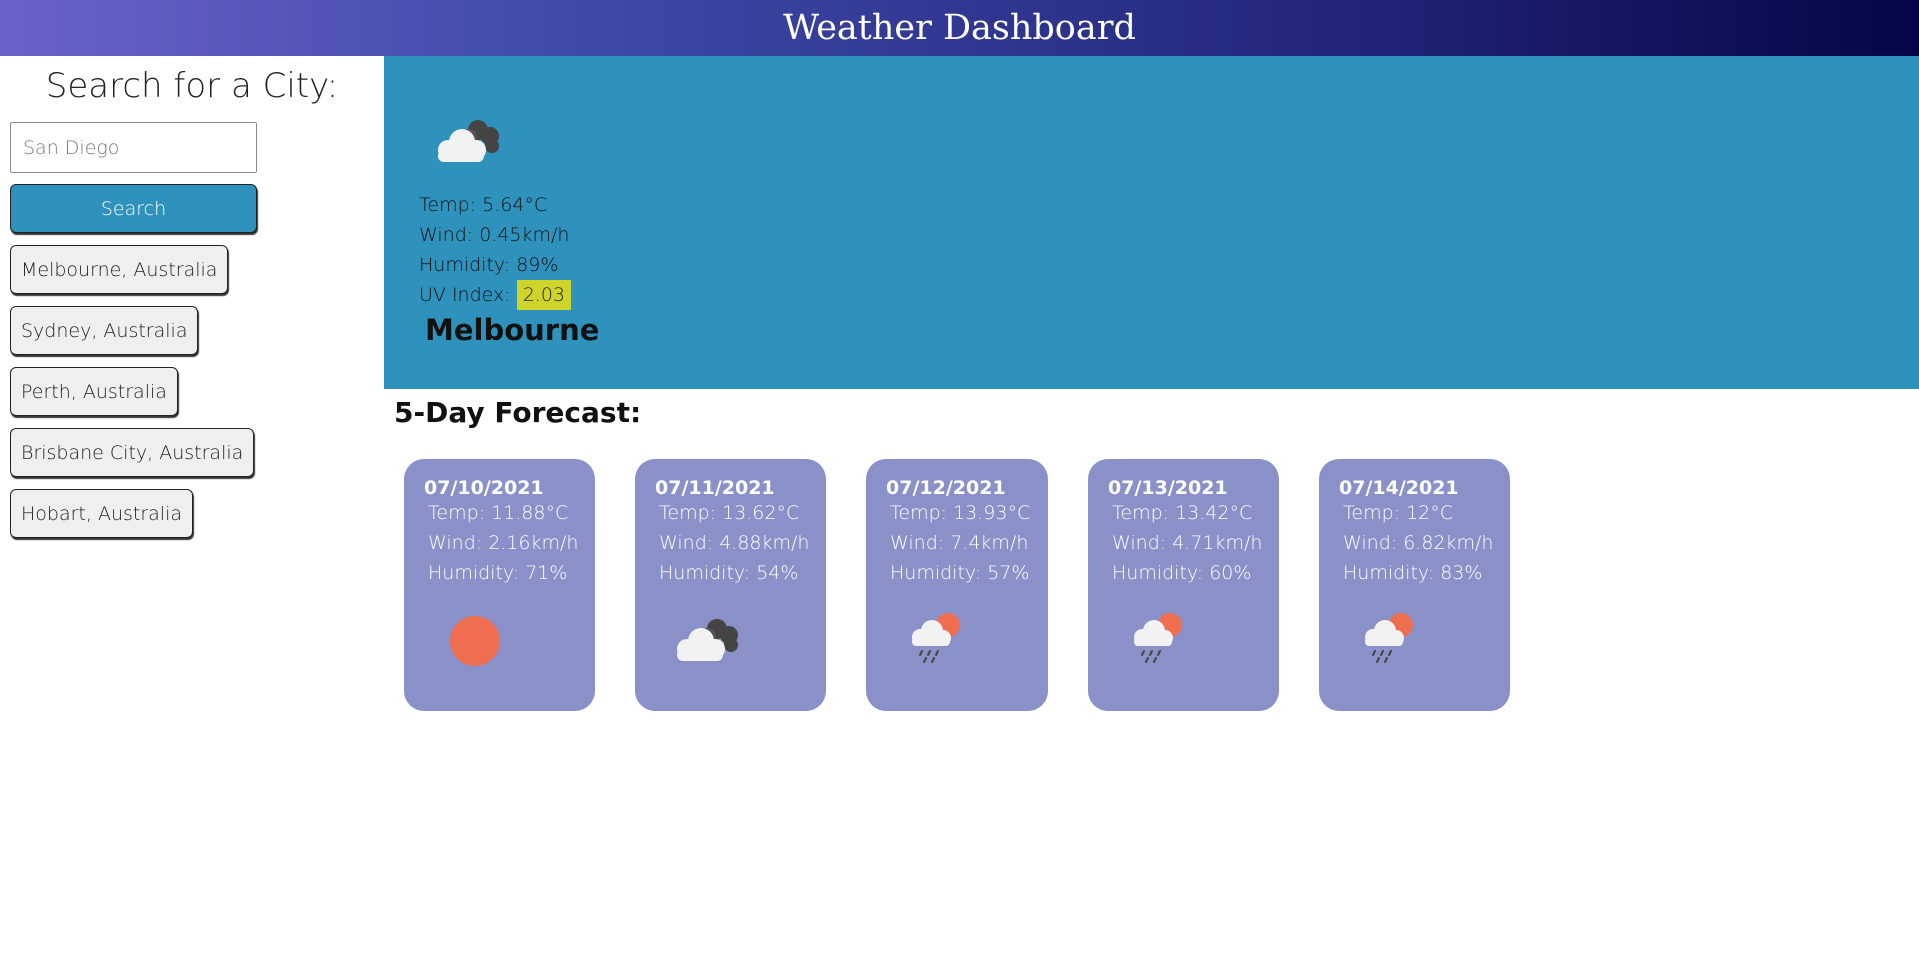 The height and width of the screenshot is (962, 1919). What do you see at coordinates (729, 573) in the screenshot?
I see `forecast-humidity: Humidity: 54%` at bounding box center [729, 573].